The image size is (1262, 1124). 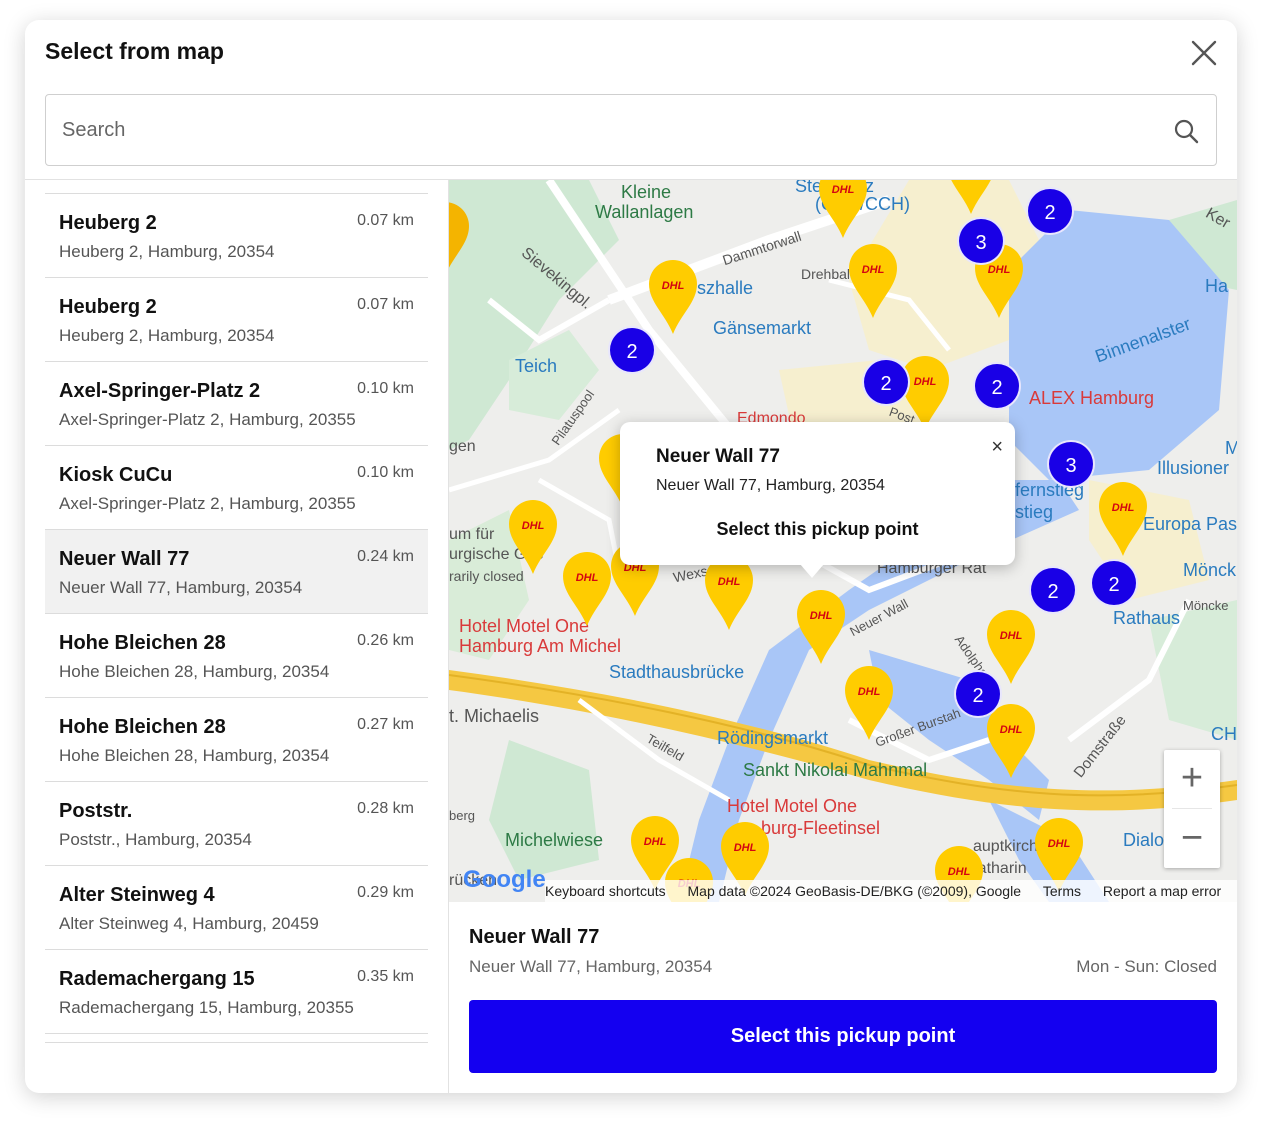 I want to click on zoom-divider, so click(x=1192, y=808).